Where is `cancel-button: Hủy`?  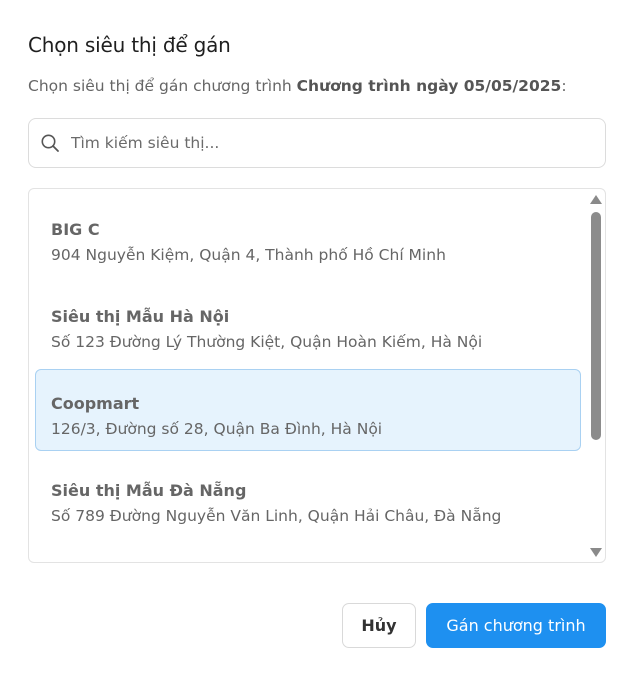 cancel-button: Hủy is located at coordinates (379, 625).